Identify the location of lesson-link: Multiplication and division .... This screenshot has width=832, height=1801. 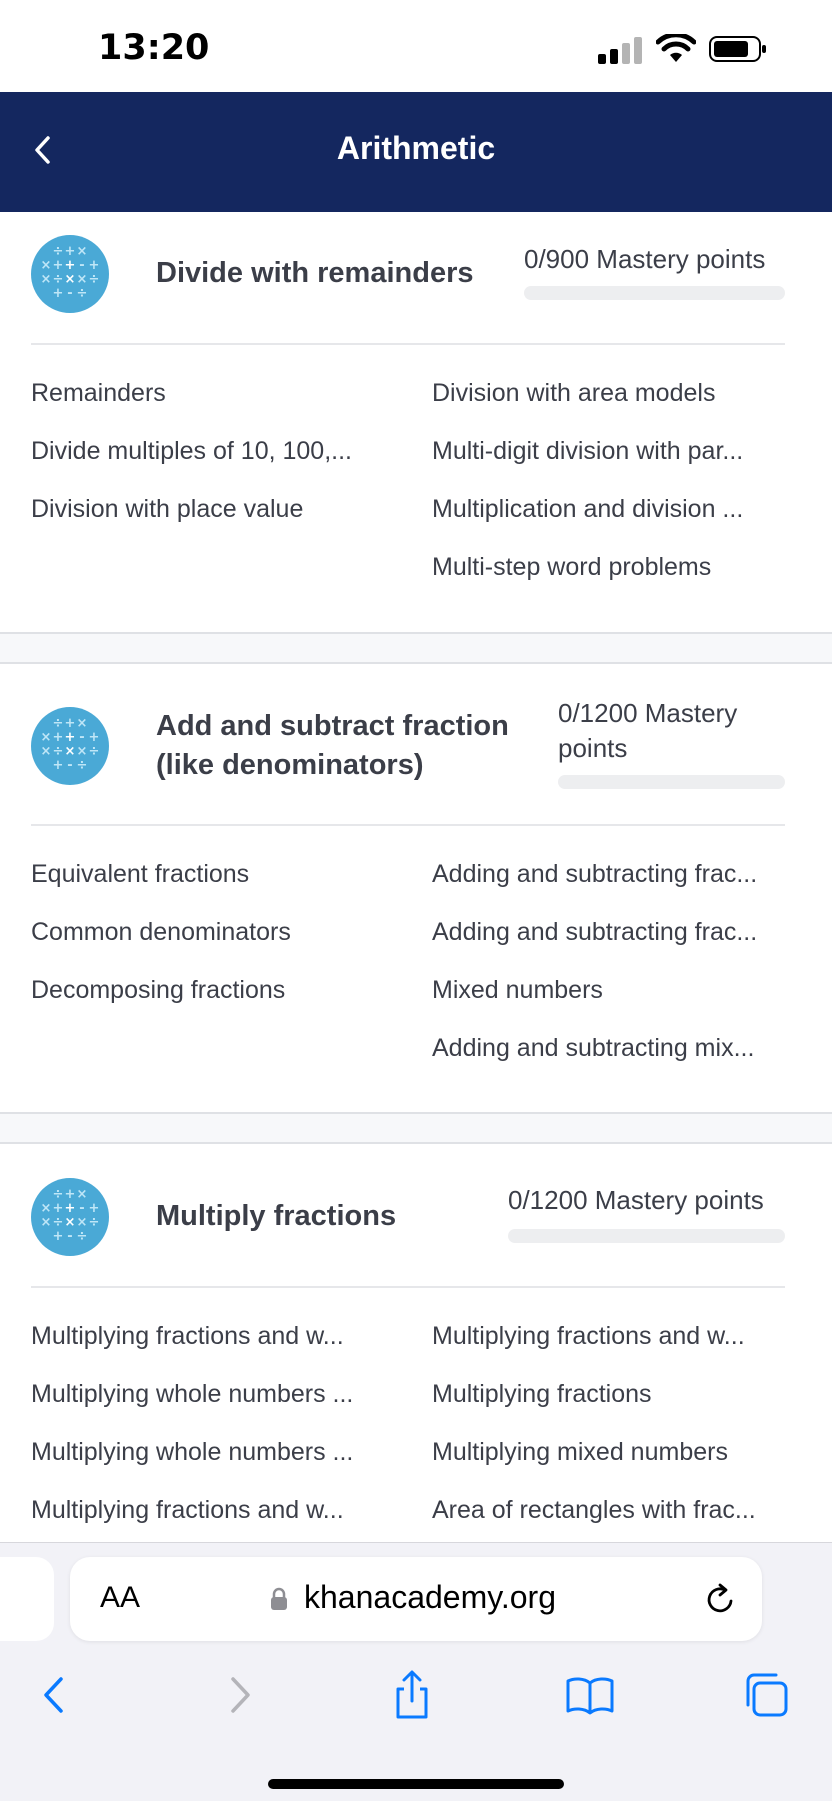
(587, 509).